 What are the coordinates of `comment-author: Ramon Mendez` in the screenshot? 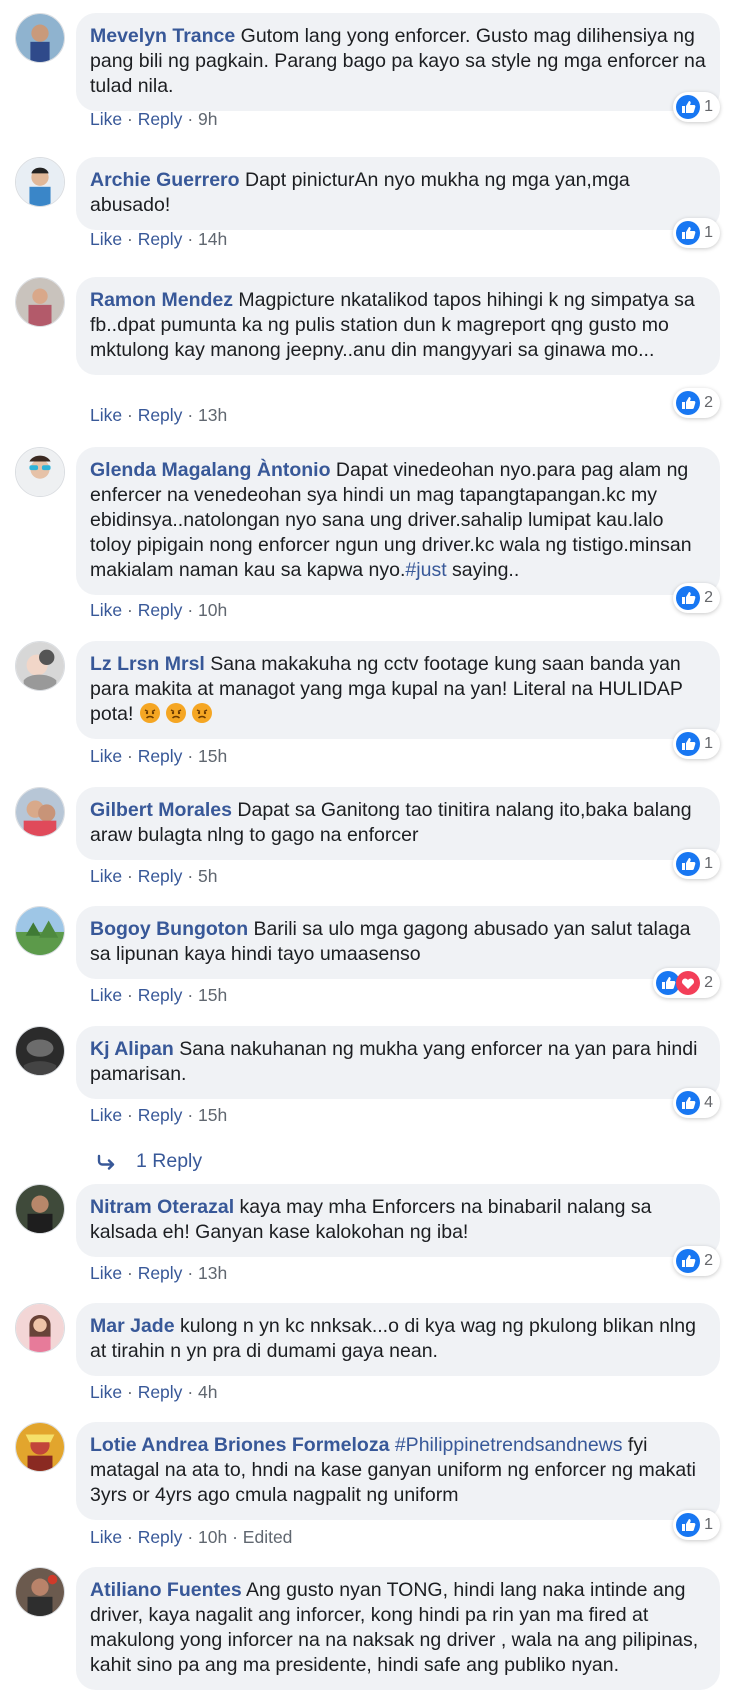 It's located at (161, 300).